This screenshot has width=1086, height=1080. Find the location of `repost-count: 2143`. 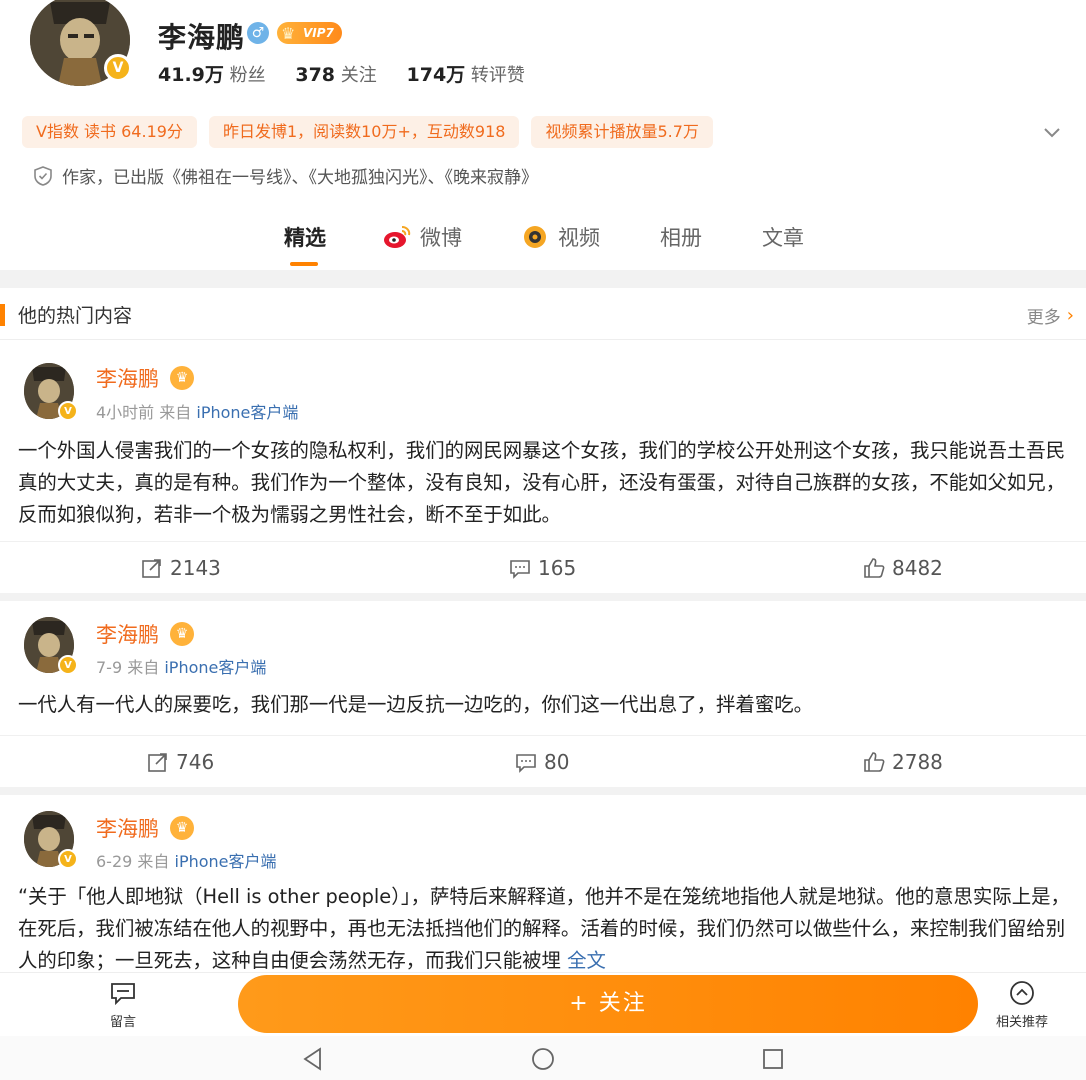

repost-count: 2143 is located at coordinates (195, 568).